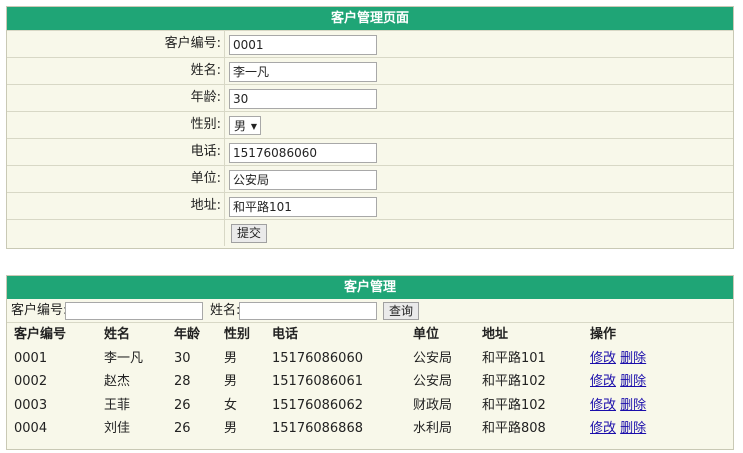 The image size is (743, 453). What do you see at coordinates (31, 428) in the screenshot?
I see `cell-id: 0004` at bounding box center [31, 428].